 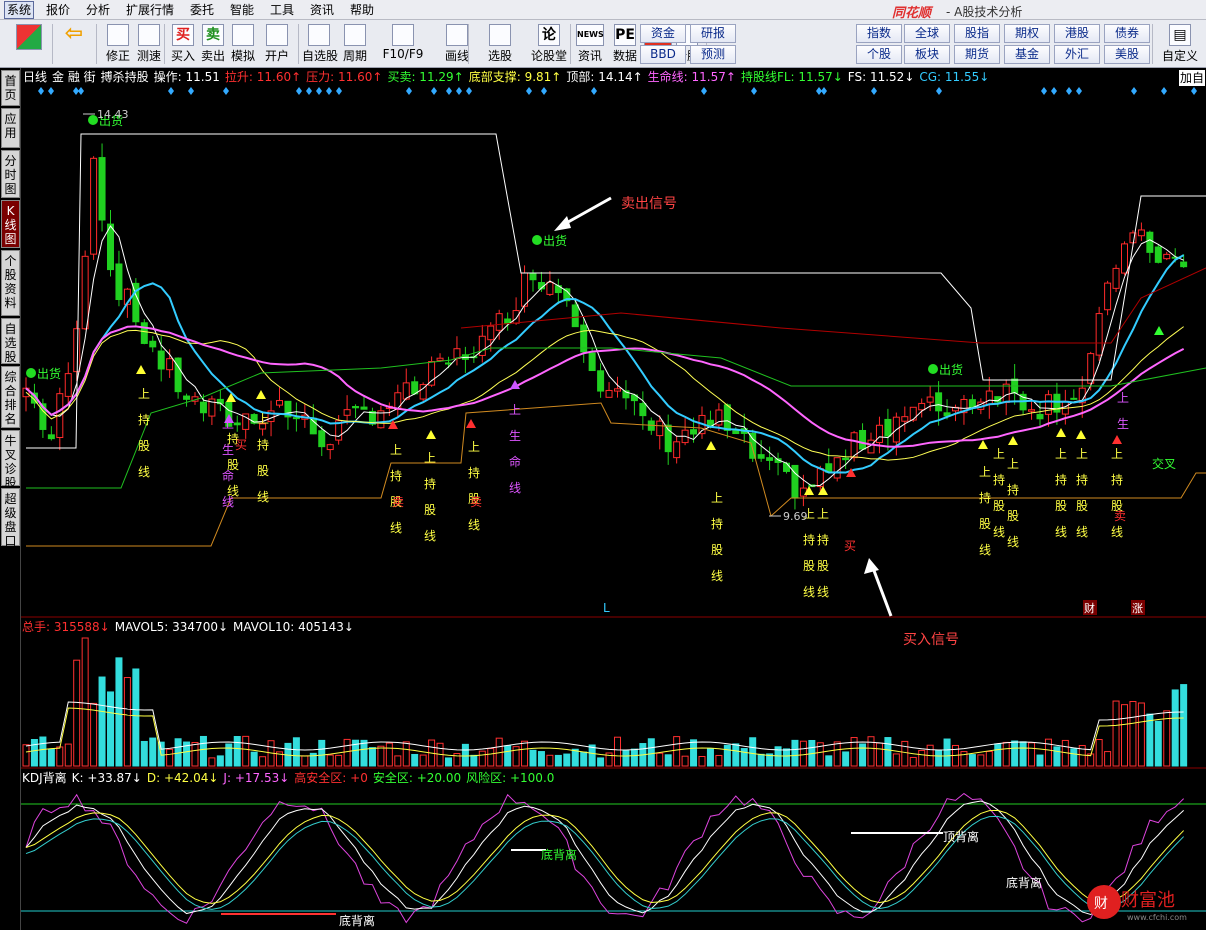 What do you see at coordinates (74, 44) in the screenshot?
I see `back-button: ⇦` at bounding box center [74, 44].